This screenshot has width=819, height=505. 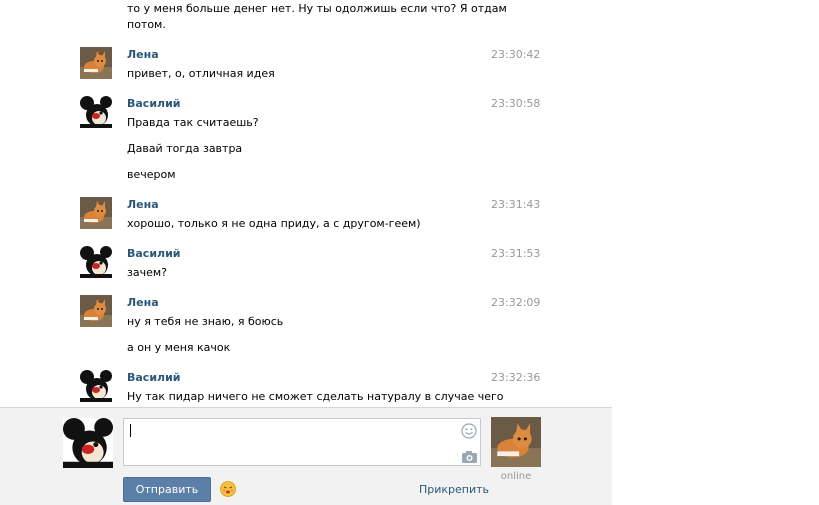 What do you see at coordinates (469, 457) in the screenshot?
I see `camera-icon` at bounding box center [469, 457].